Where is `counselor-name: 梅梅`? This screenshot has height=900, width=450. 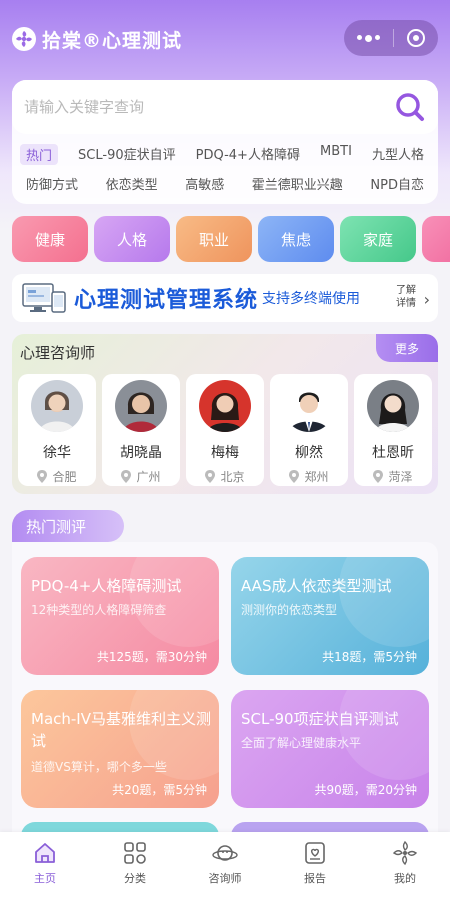
counselor-name: 梅梅 is located at coordinates (225, 453).